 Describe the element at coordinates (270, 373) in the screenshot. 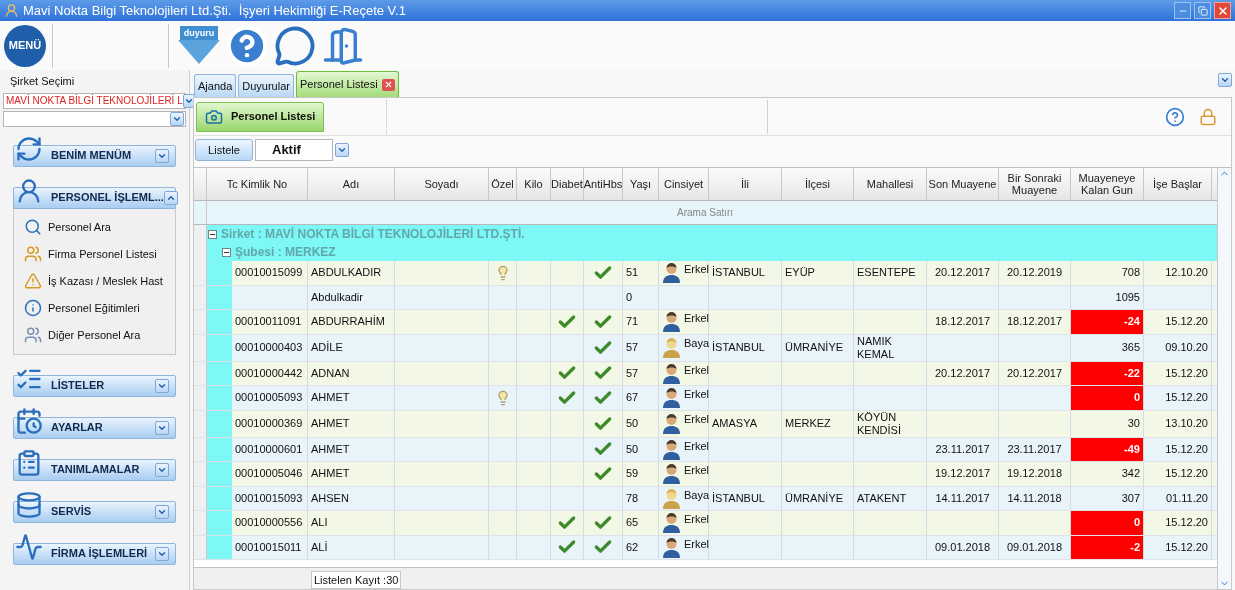

I see `table-cell: 00010000442` at that location.